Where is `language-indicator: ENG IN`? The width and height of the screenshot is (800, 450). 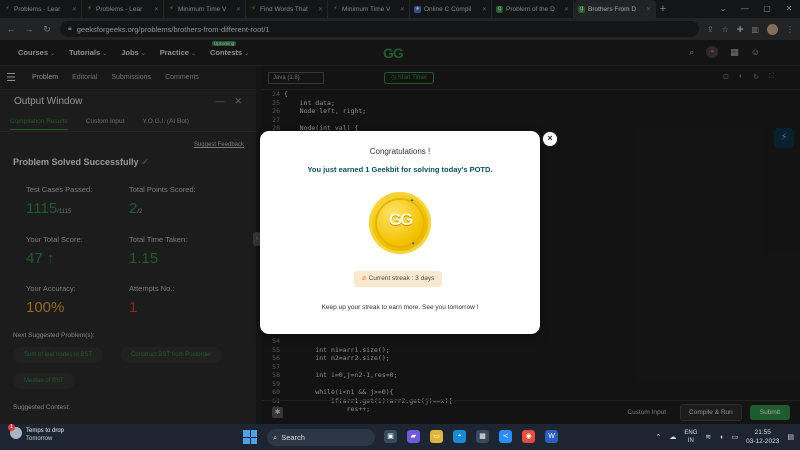
language-indicator: ENG IN is located at coordinates (690, 437).